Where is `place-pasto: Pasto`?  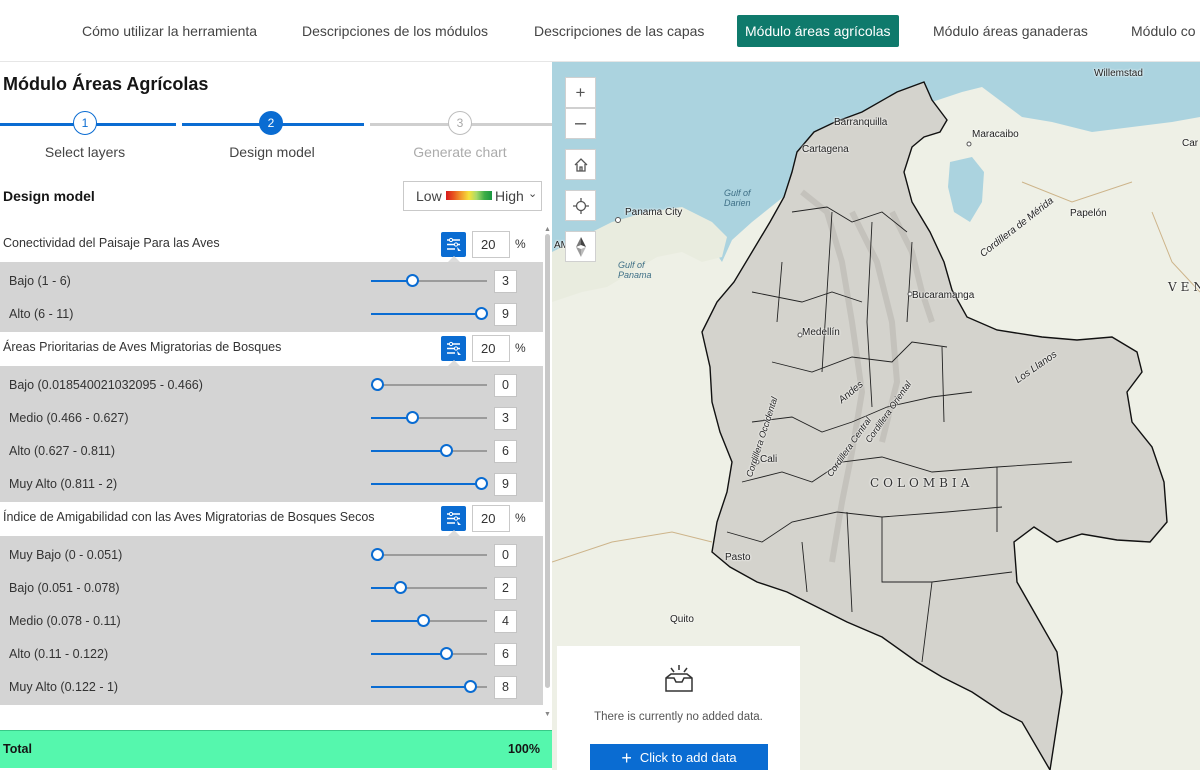 place-pasto: Pasto is located at coordinates (738, 557).